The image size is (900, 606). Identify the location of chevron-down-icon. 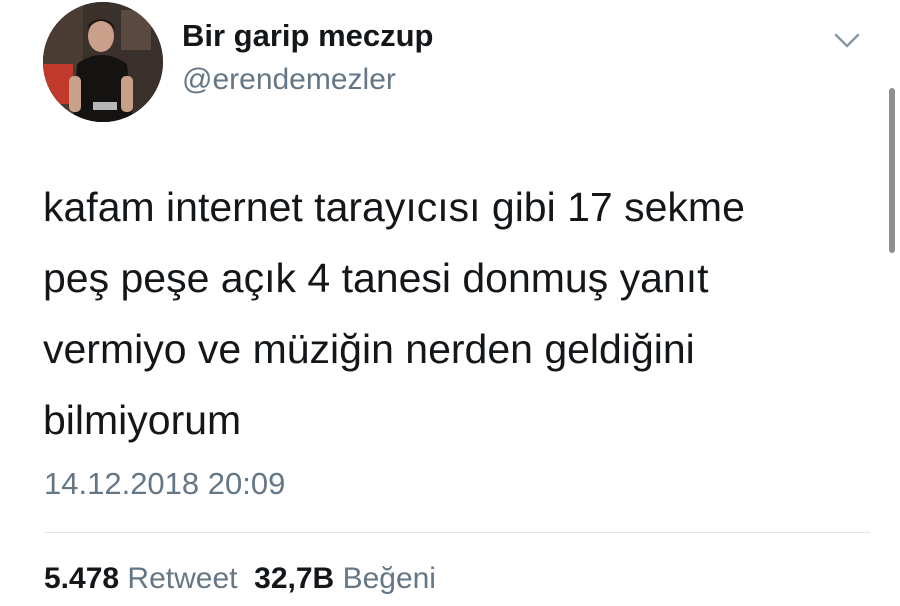
(847, 40).